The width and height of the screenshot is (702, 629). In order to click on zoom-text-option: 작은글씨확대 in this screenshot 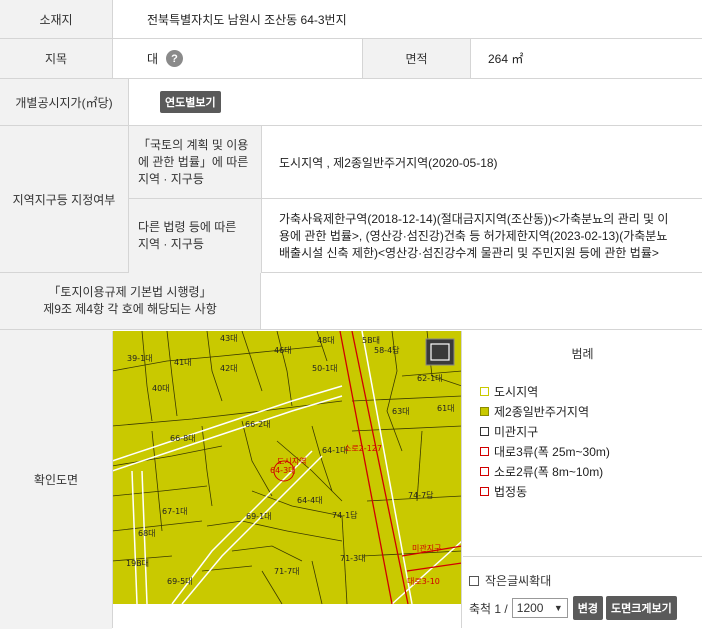, I will do `click(510, 580)`.